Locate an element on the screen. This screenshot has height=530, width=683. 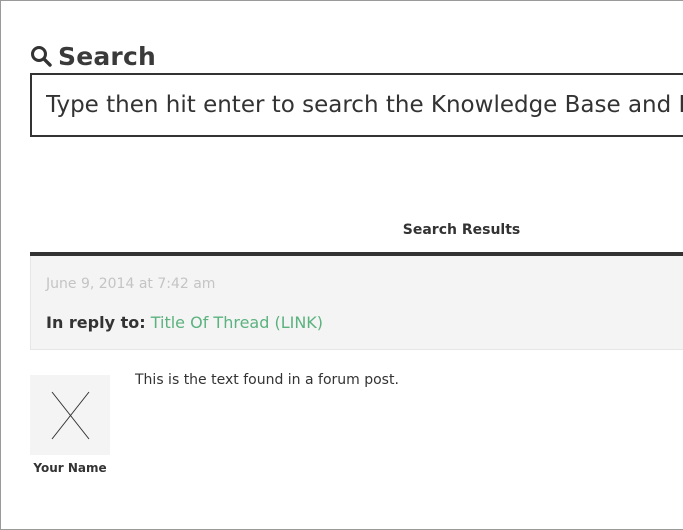
post-date: June 9, 2014 at 7:42 am is located at coordinates (131, 284).